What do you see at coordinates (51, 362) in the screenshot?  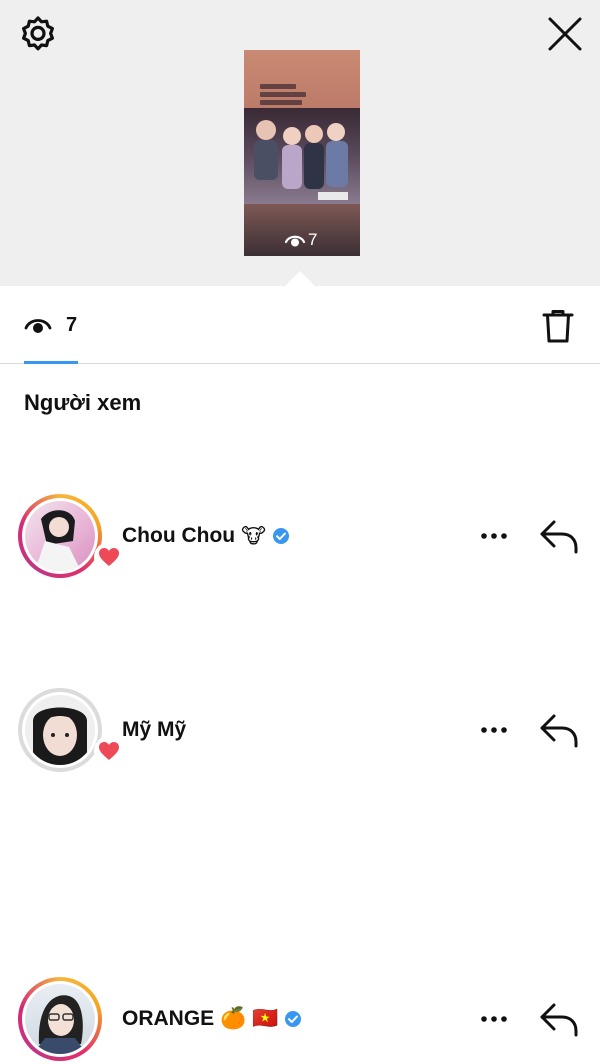 I see `active-tab-indicator` at bounding box center [51, 362].